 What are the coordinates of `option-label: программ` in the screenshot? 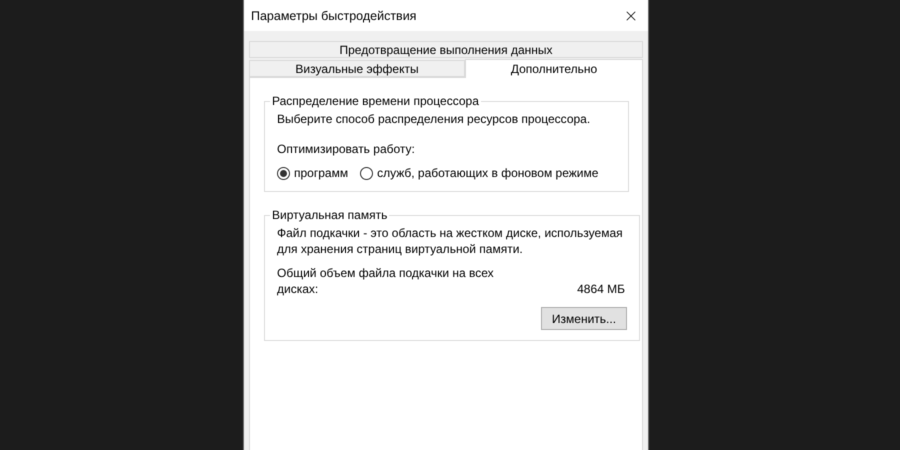 It's located at (321, 173).